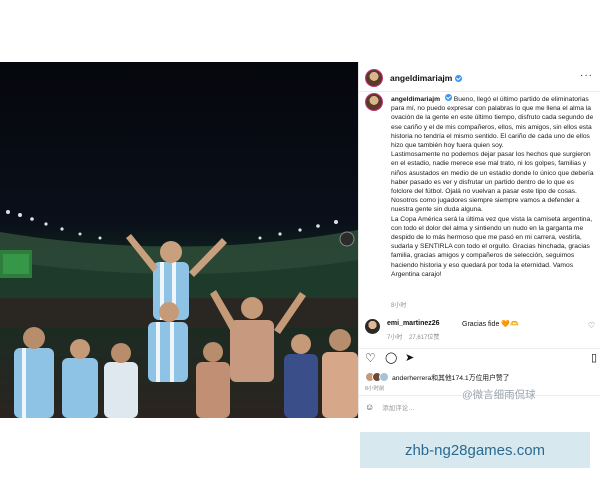 The width and height of the screenshot is (600, 480). I want to click on emoji-icon: ☺, so click(369, 407).